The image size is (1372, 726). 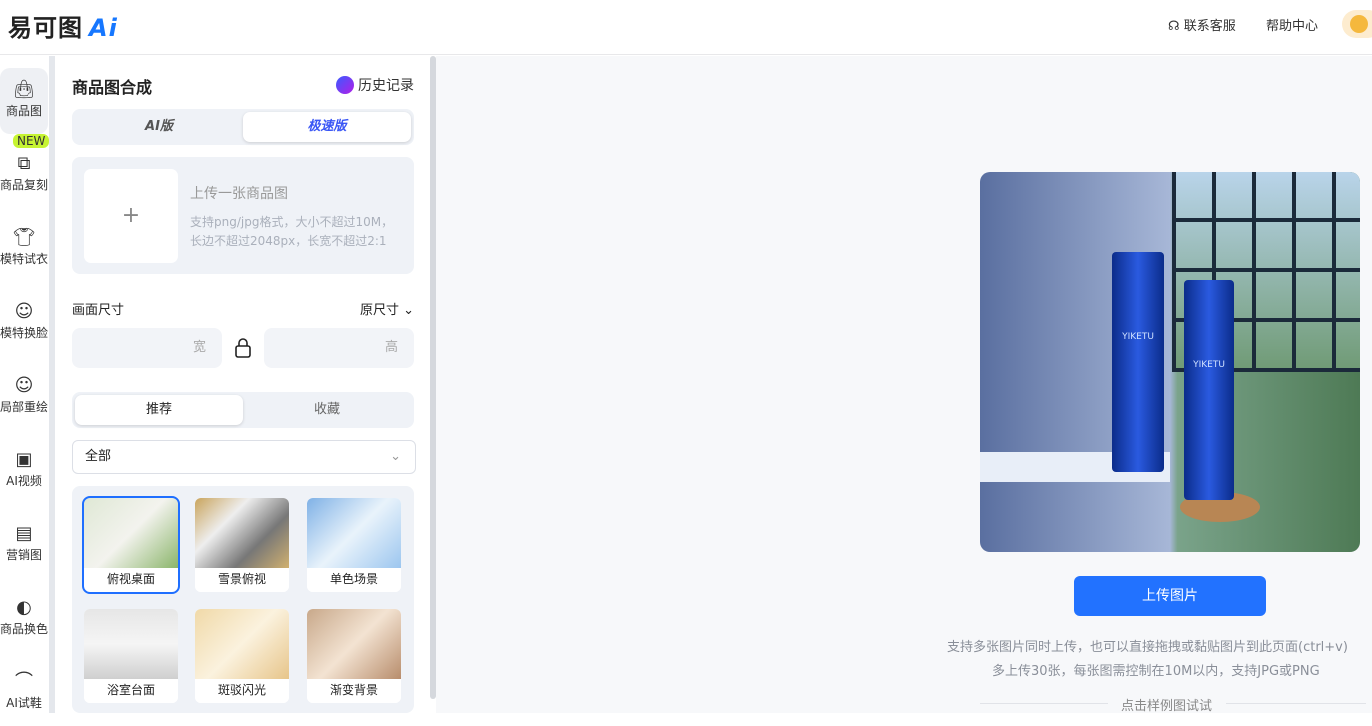 What do you see at coordinates (24, 533) in the screenshot?
I see `marketing-icon: ▤` at bounding box center [24, 533].